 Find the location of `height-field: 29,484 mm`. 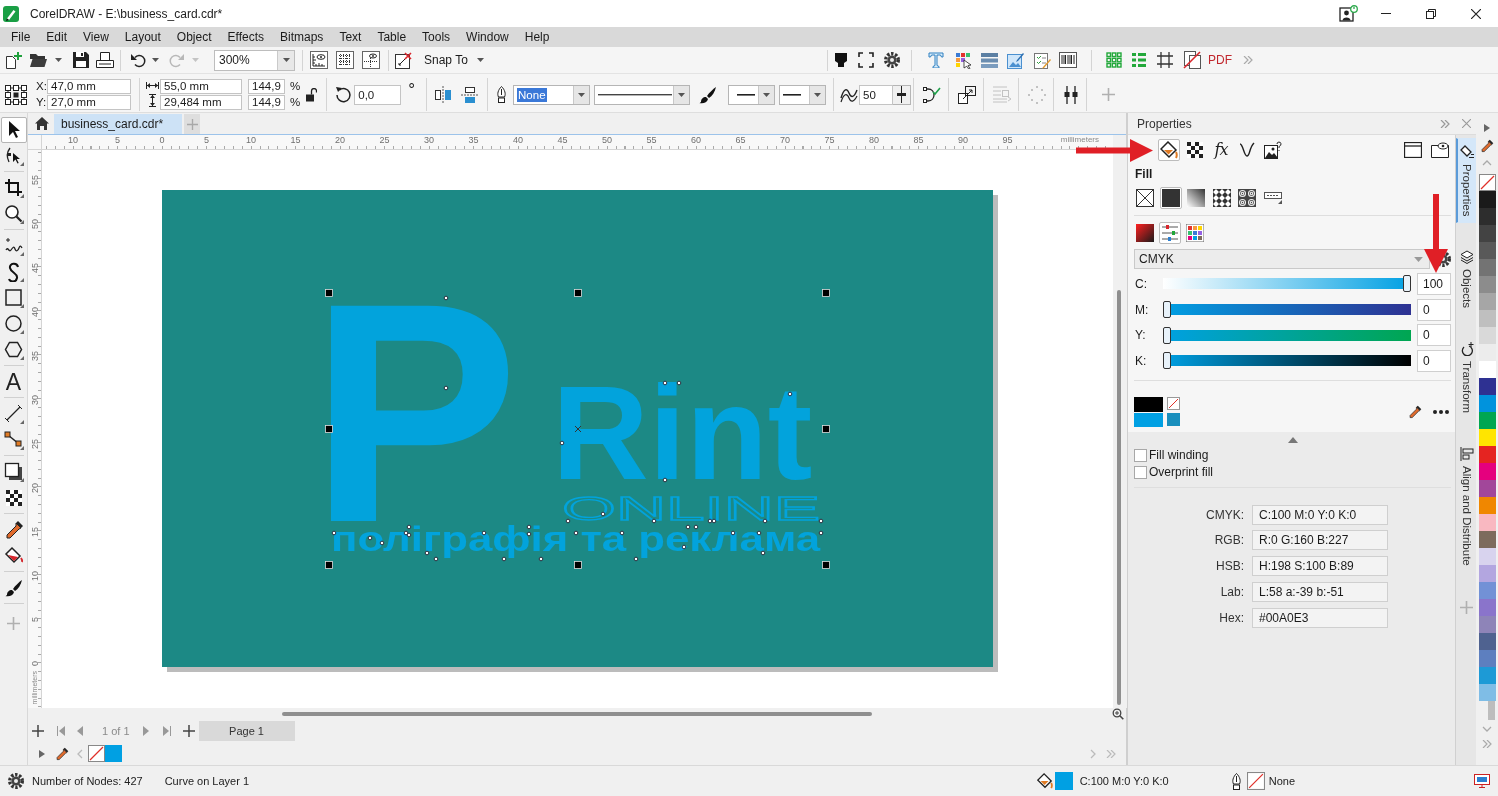

height-field: 29,484 mm is located at coordinates (201, 102).